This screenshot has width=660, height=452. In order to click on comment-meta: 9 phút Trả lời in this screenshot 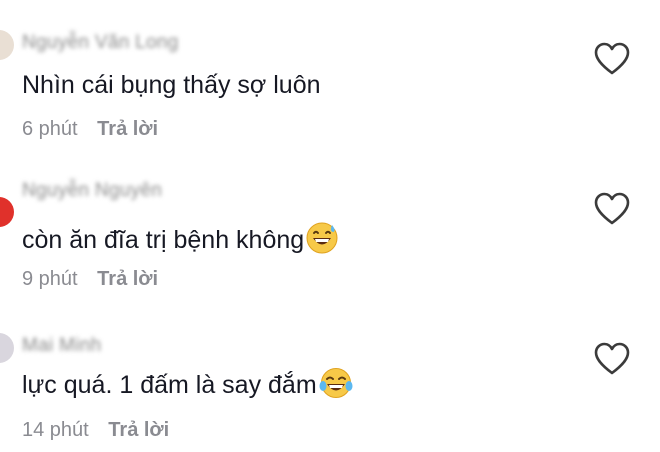, I will do `click(90, 279)`.